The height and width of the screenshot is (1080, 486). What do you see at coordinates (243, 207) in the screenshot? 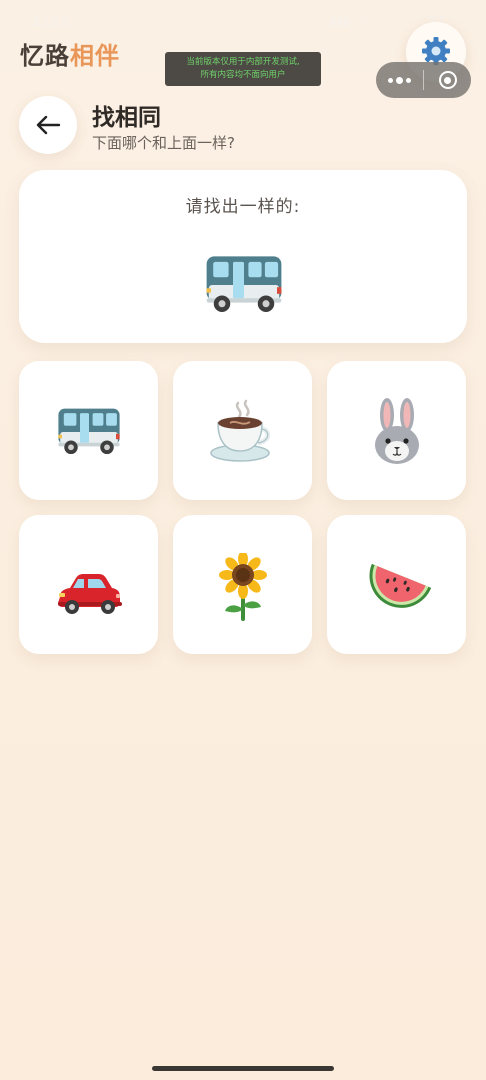
I see `target-prompt: 请找出一样的:` at bounding box center [243, 207].